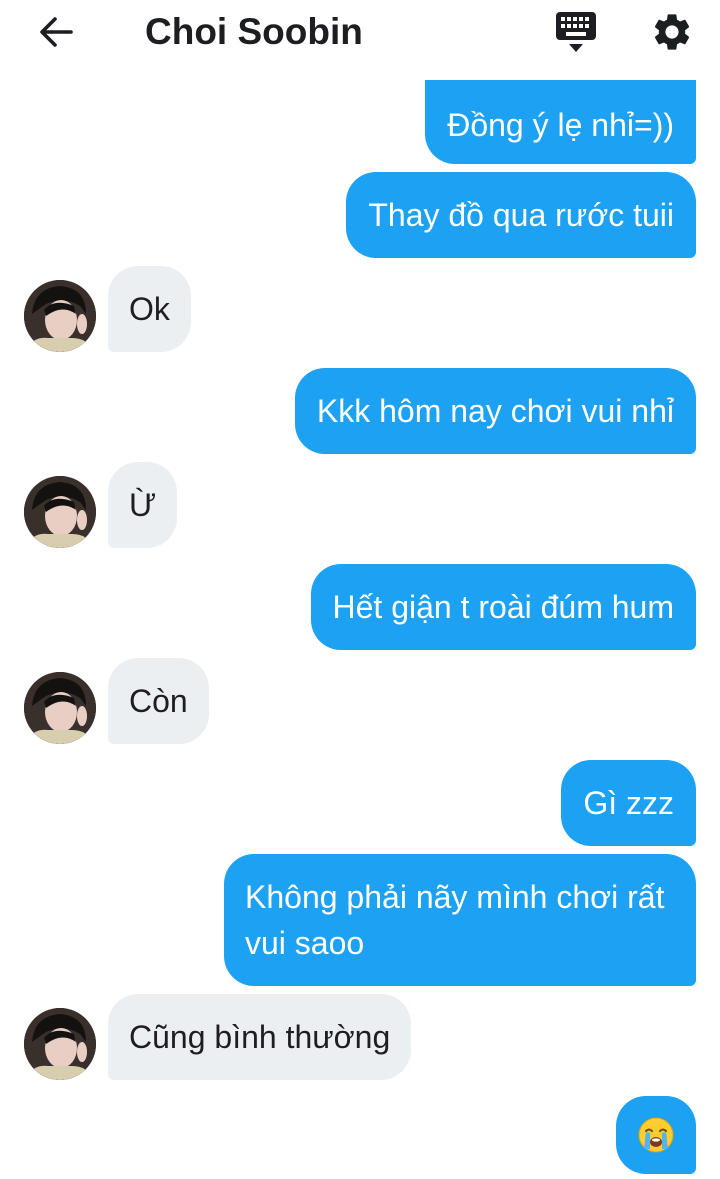  Describe the element at coordinates (143, 505) in the screenshot. I see `received-message: Ừ` at that location.